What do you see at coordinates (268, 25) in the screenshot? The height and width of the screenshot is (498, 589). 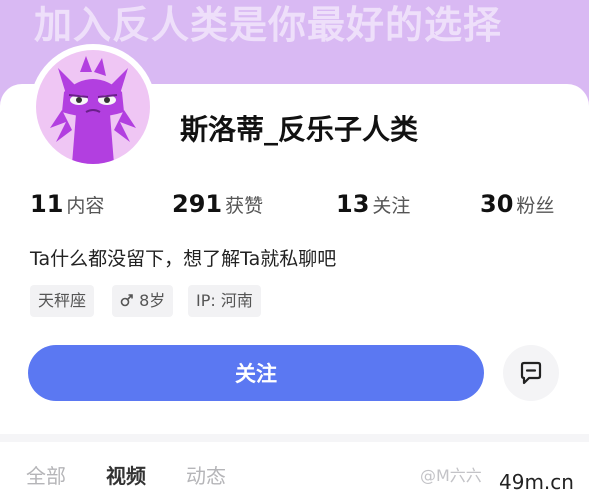 I see `banner-slogan: 加入反人类是你最好的选择` at bounding box center [268, 25].